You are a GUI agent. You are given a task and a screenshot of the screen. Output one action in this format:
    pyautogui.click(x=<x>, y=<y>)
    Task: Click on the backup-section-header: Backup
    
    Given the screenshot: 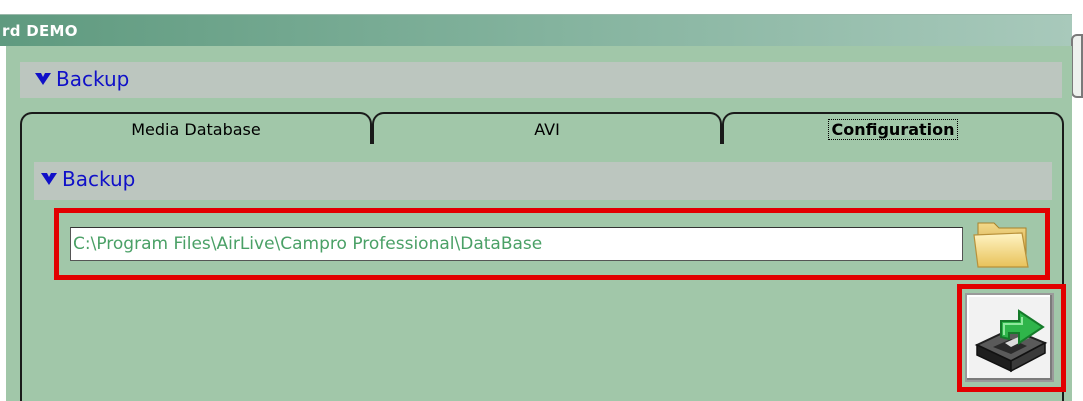 What is the action you would take?
    pyautogui.click(x=541, y=80)
    